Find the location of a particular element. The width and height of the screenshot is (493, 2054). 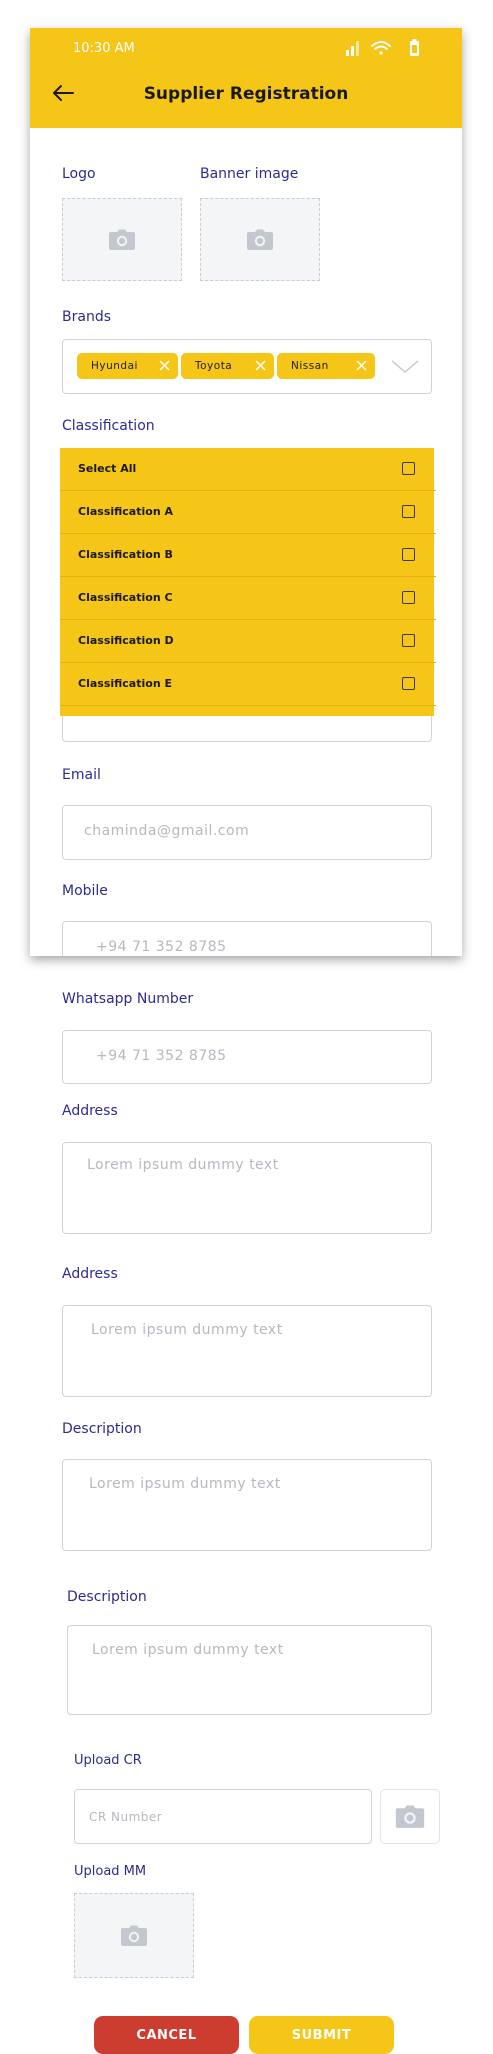

cancel-button: CANCEL is located at coordinates (166, 2035).